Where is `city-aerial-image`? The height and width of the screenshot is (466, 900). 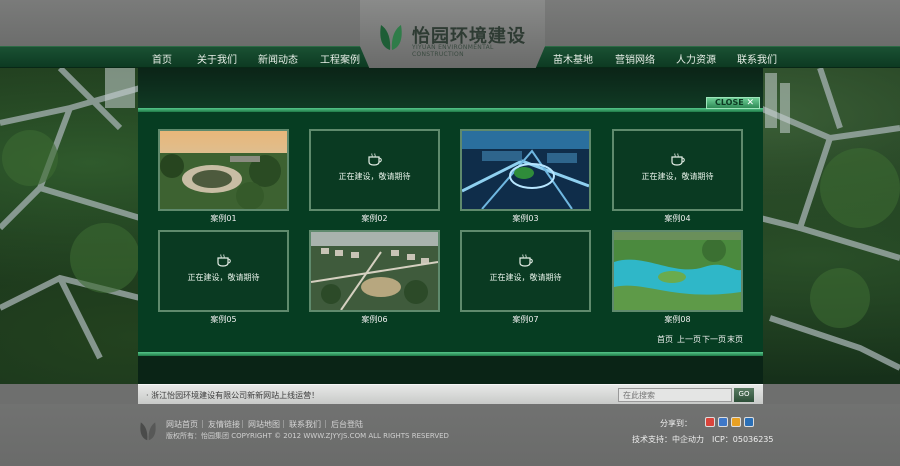 city-aerial-image is located at coordinates (525, 170).